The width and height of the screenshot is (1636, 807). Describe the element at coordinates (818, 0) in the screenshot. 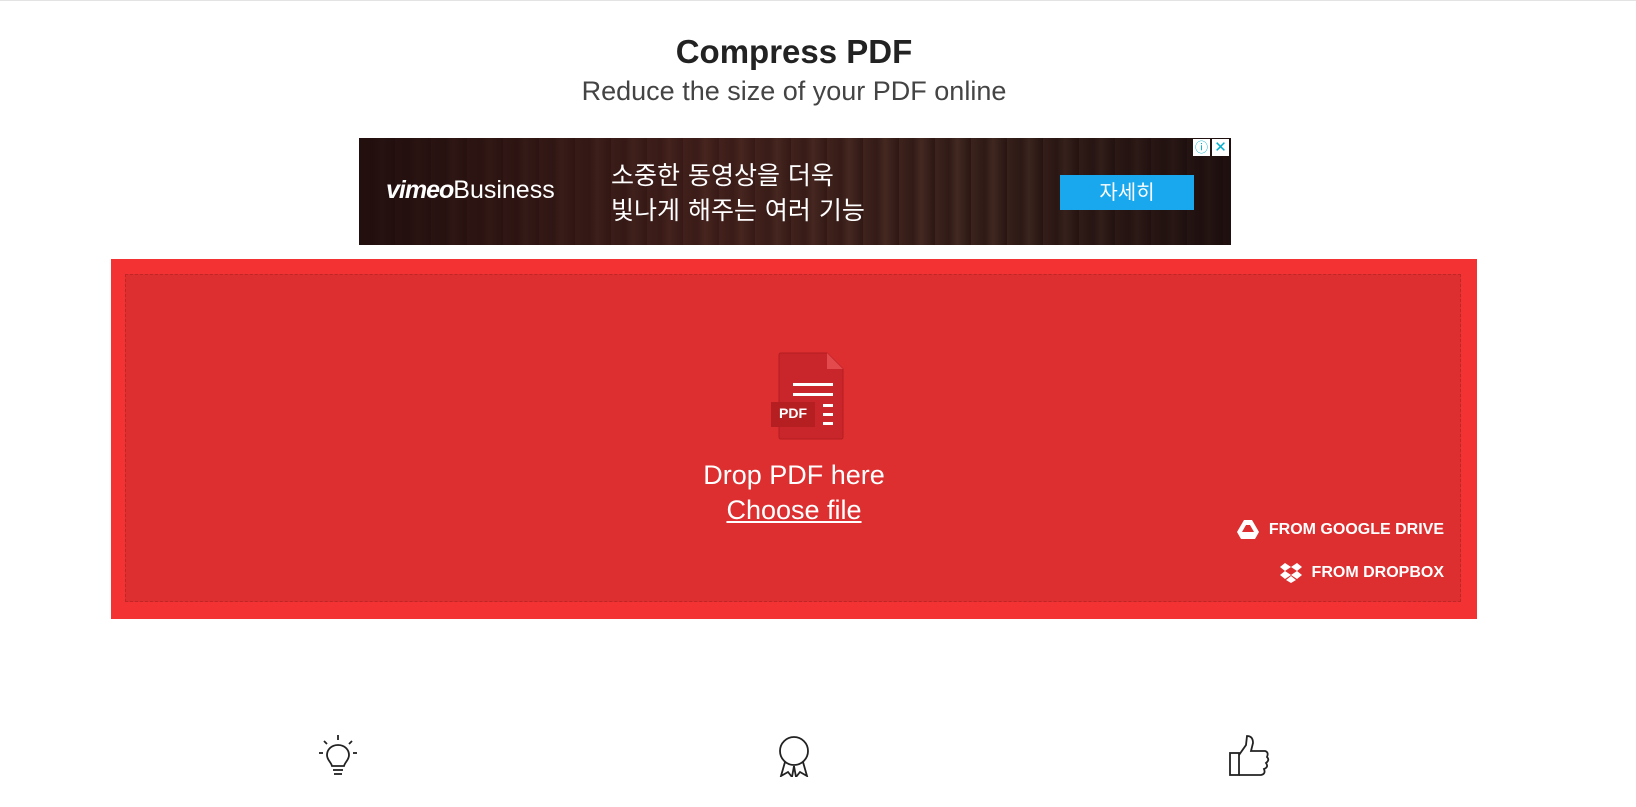

I see `top-divider` at that location.